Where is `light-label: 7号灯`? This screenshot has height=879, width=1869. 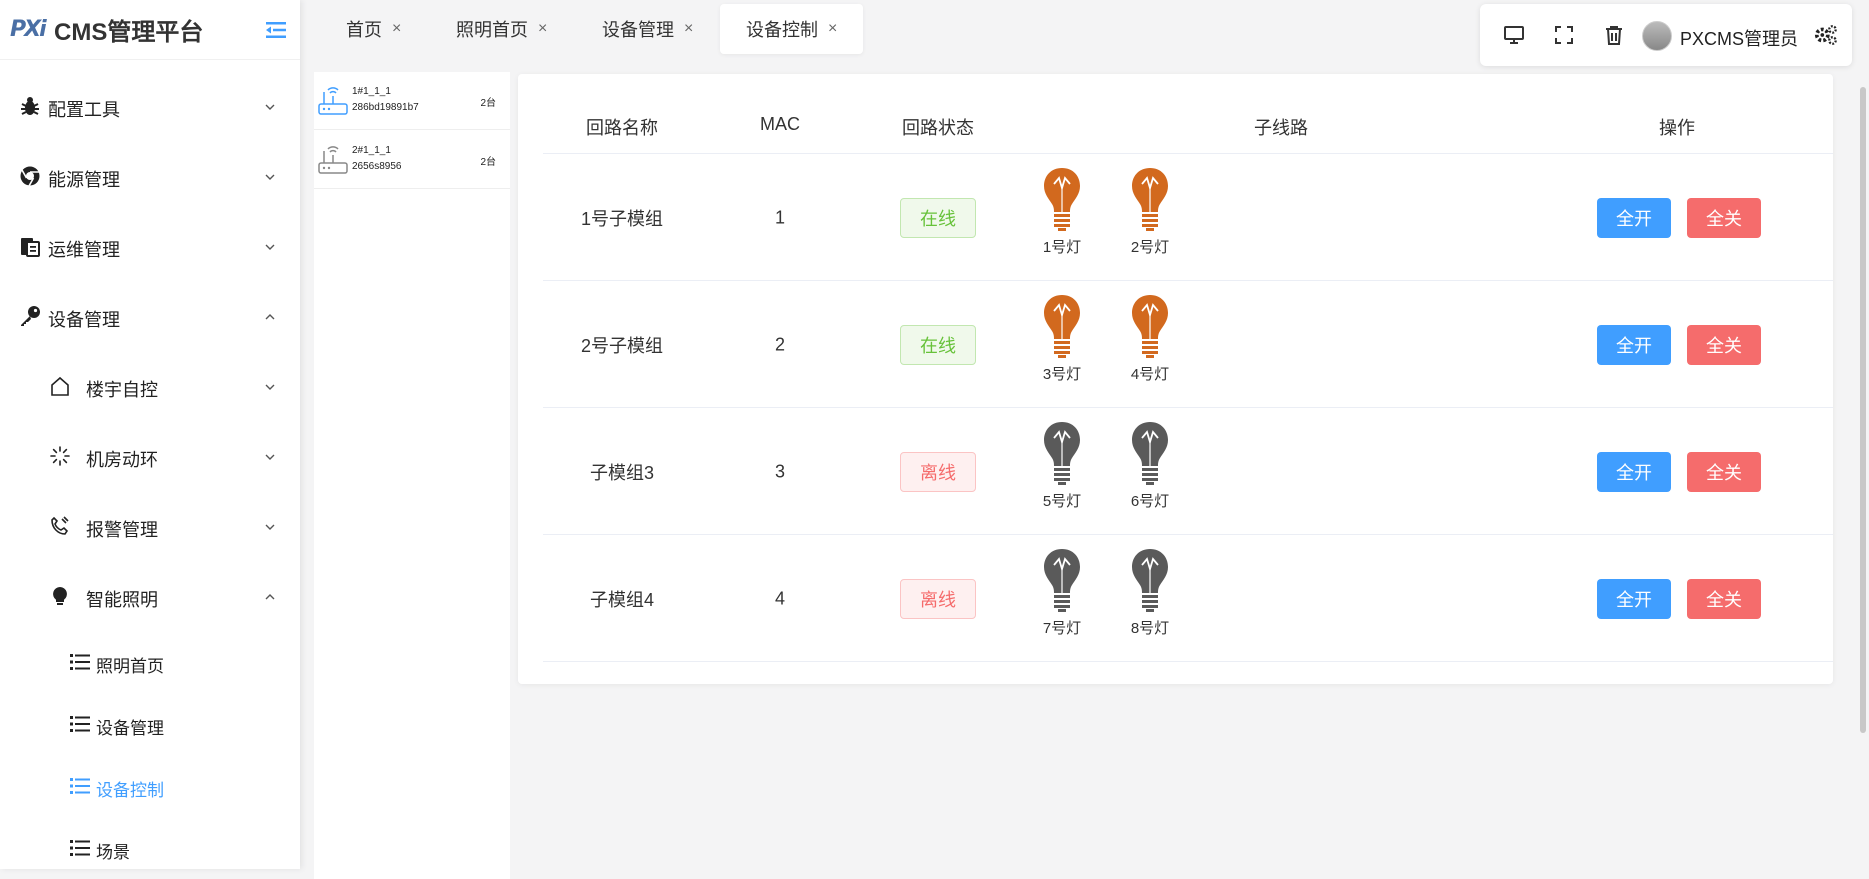 light-label: 7号灯 is located at coordinates (1062, 628).